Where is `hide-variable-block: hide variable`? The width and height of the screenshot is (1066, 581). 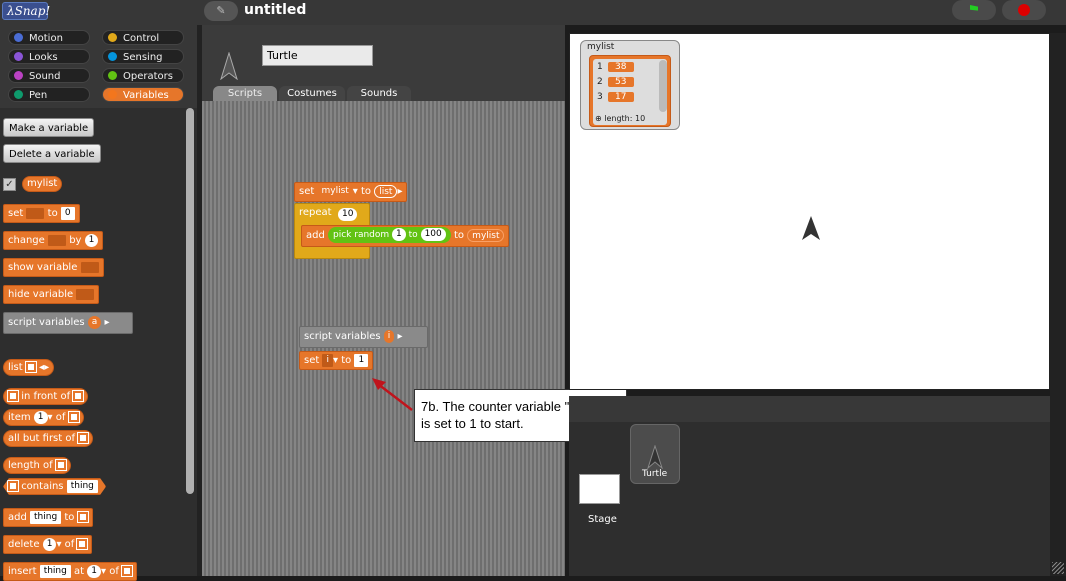
hide-variable-block: hide variable is located at coordinates (51, 294).